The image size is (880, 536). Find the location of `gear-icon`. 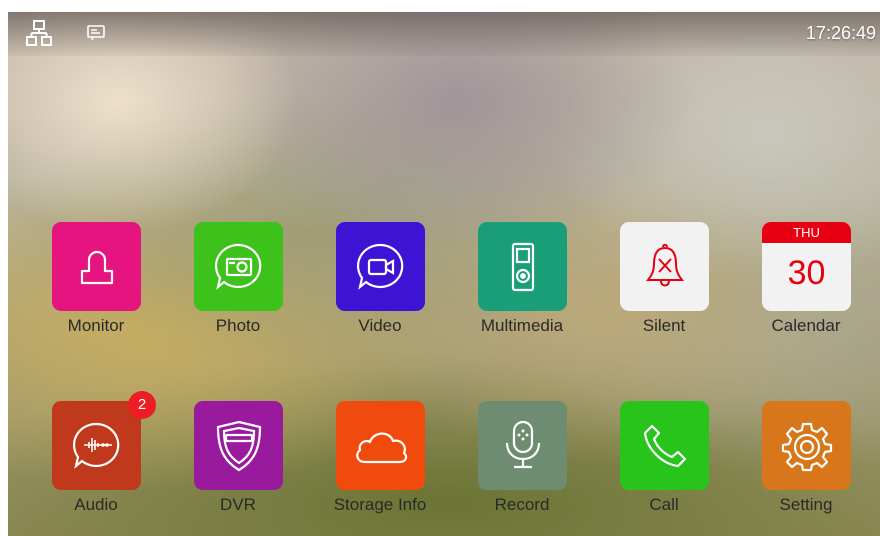

gear-icon is located at coordinates (806, 446).